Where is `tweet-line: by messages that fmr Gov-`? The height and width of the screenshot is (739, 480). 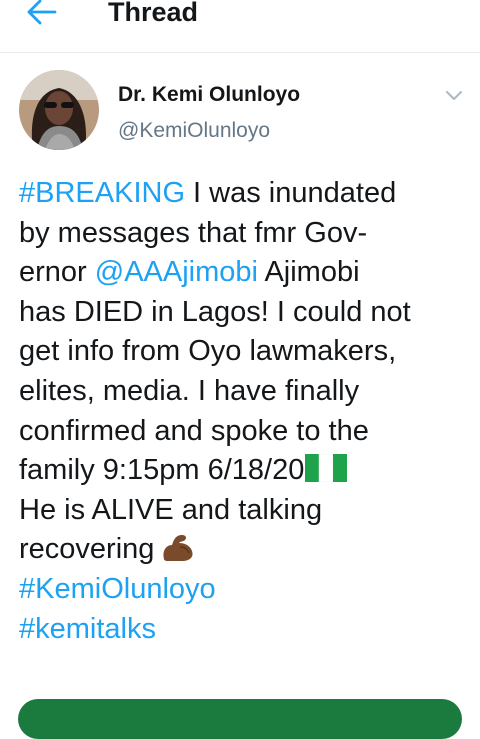 tweet-line: by messages that fmr Gov- is located at coordinates (193, 232).